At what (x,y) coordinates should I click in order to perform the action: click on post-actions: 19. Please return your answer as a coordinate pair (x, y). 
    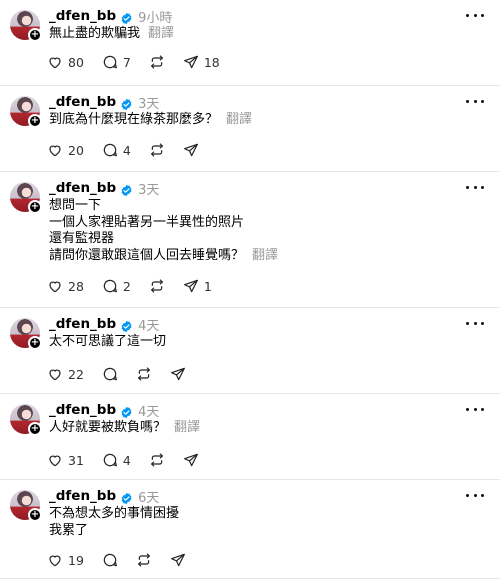
    Looking at the image, I should click on (125, 560).